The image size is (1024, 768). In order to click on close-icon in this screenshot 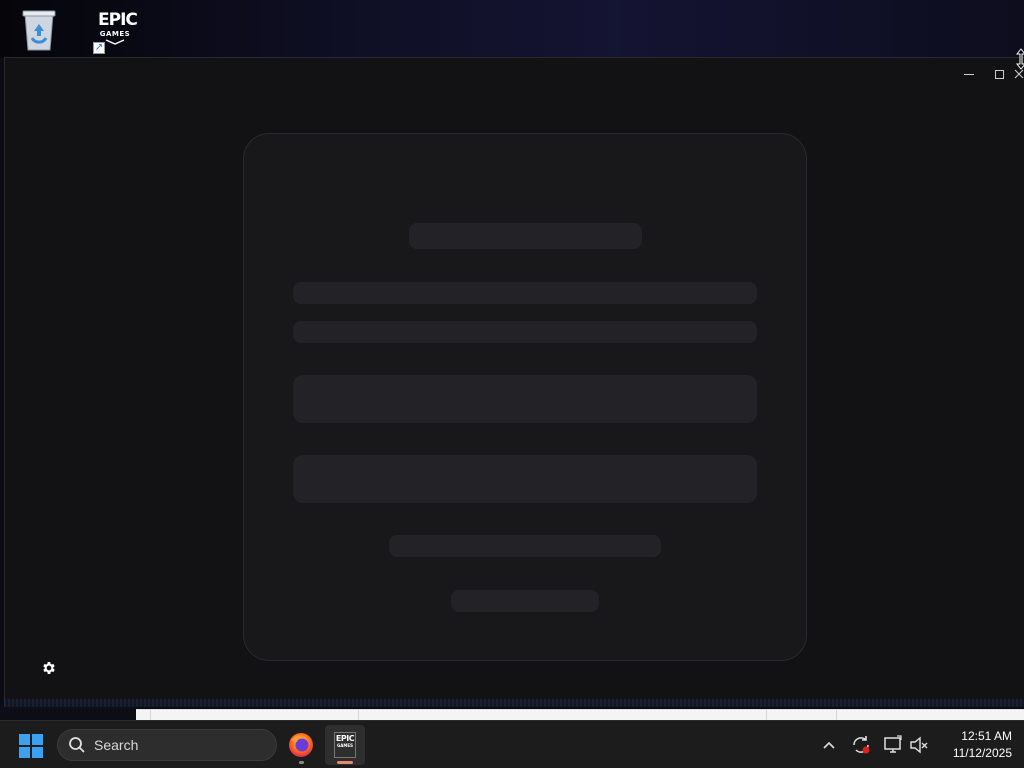, I will do `click(1019, 74)`.